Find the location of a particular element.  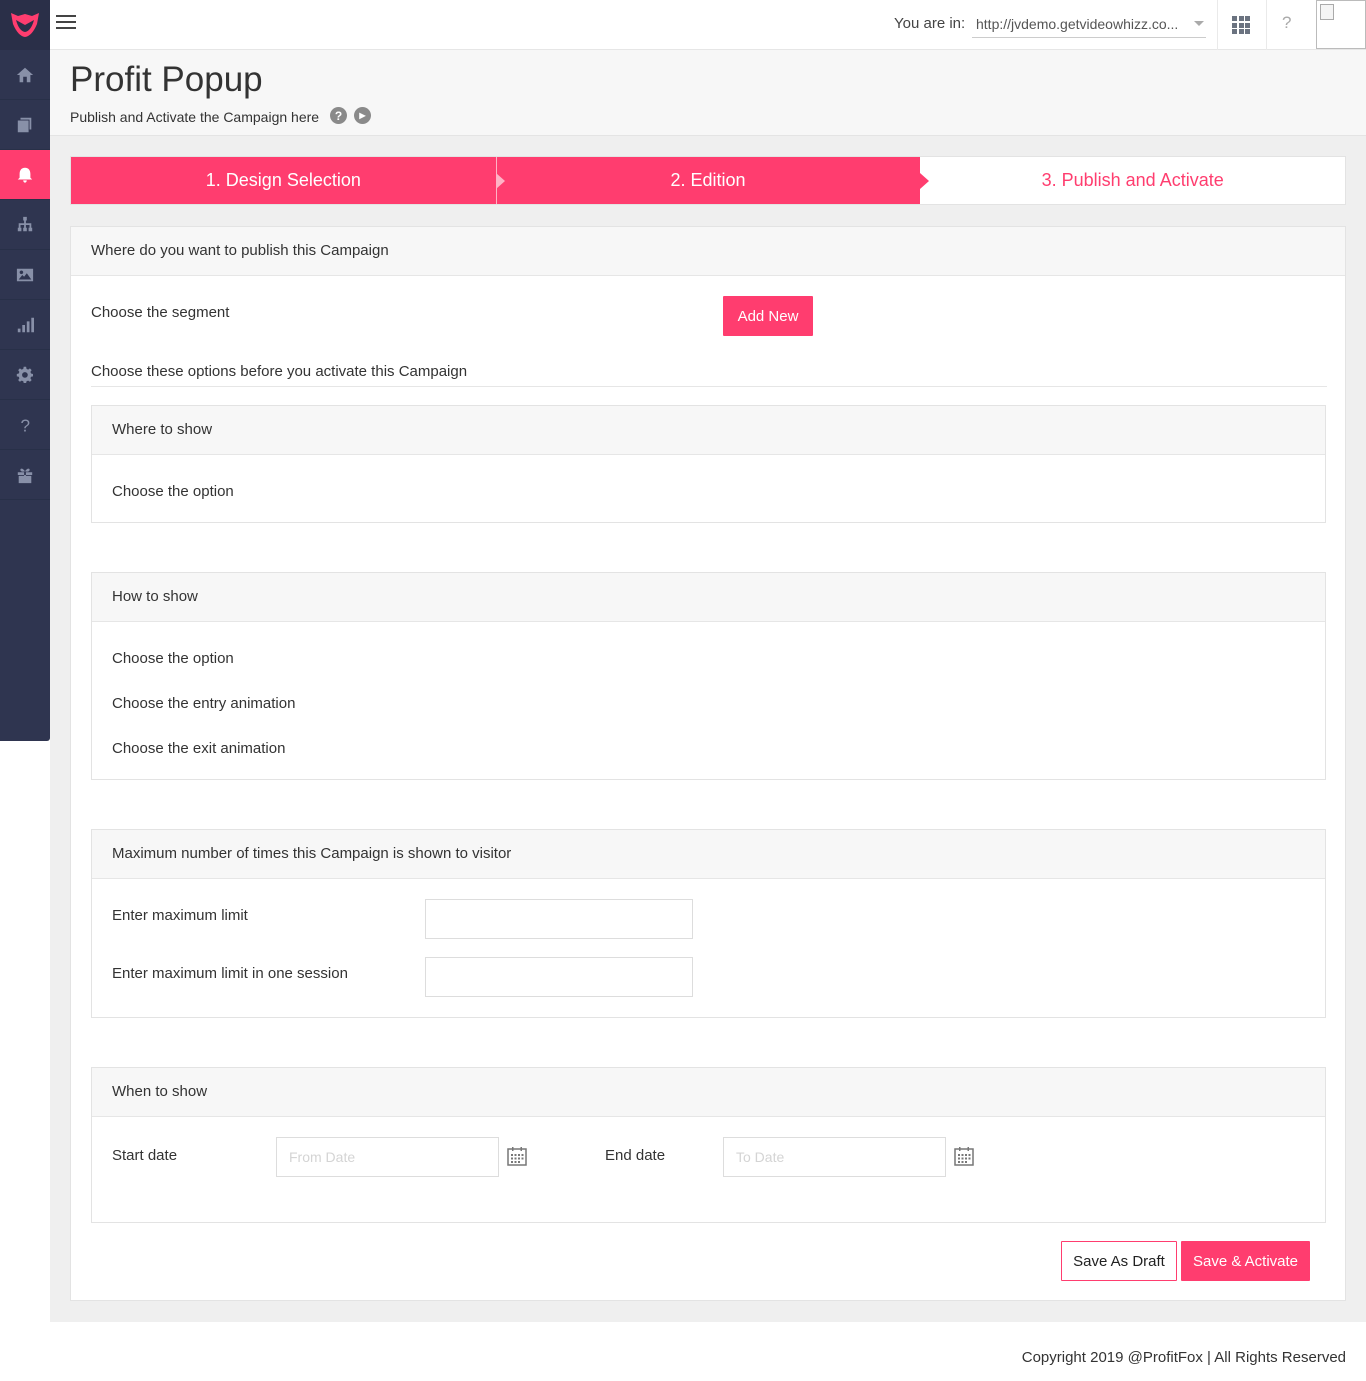

entry-animation-label: Choose the entry animation is located at coordinates (204, 703).